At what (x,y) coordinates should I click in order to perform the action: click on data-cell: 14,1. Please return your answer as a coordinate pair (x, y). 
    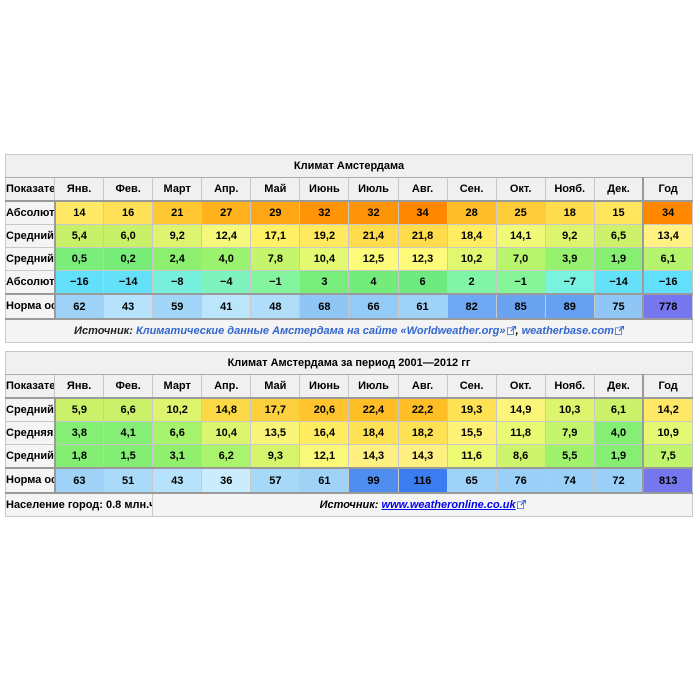
    Looking at the image, I should click on (520, 236).